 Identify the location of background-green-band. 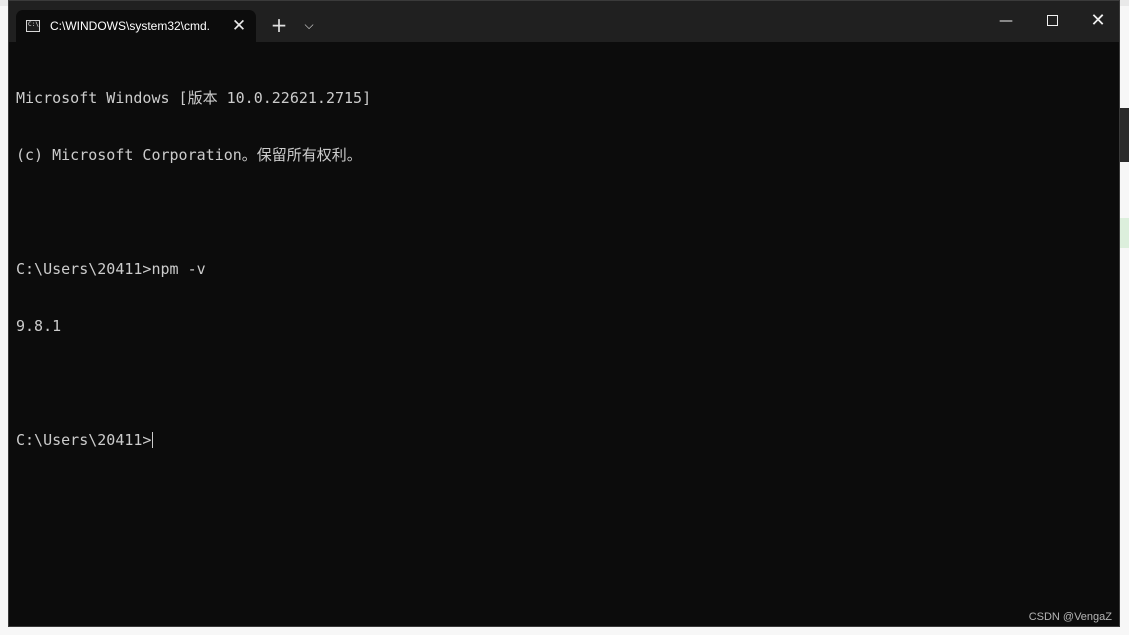
(1124, 233).